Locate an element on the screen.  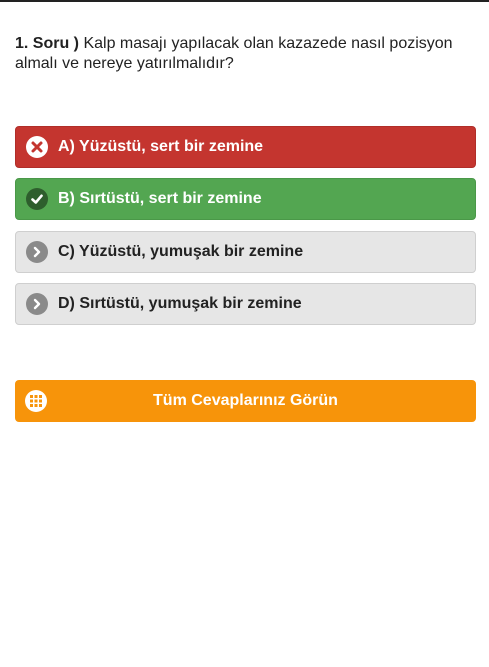
top-divider is located at coordinates (244, 1).